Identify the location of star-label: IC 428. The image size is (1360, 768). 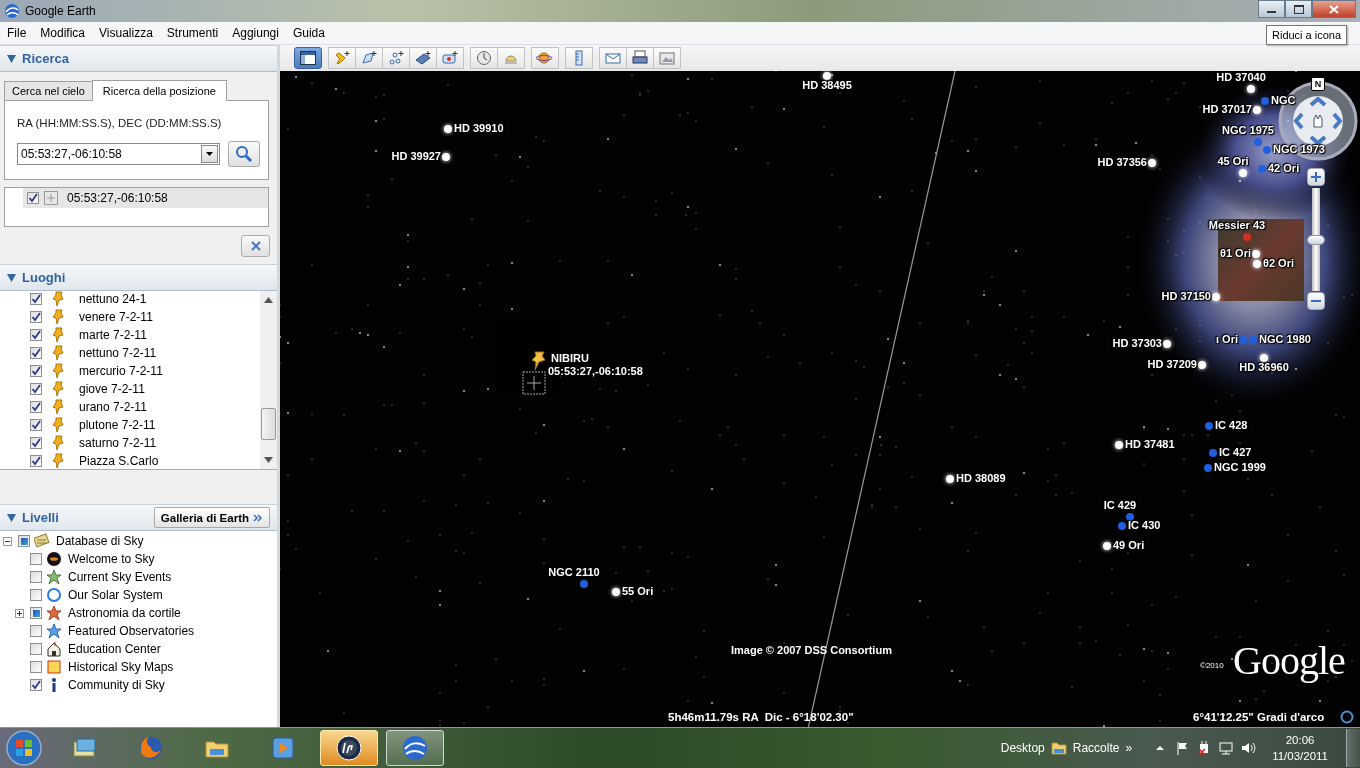
(1231, 425).